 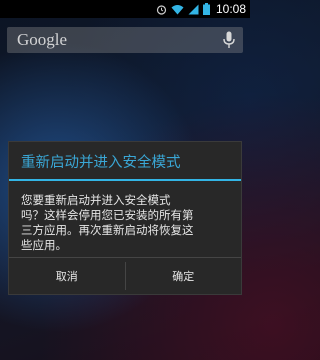 What do you see at coordinates (125, 180) in the screenshot?
I see `title-divider` at bounding box center [125, 180].